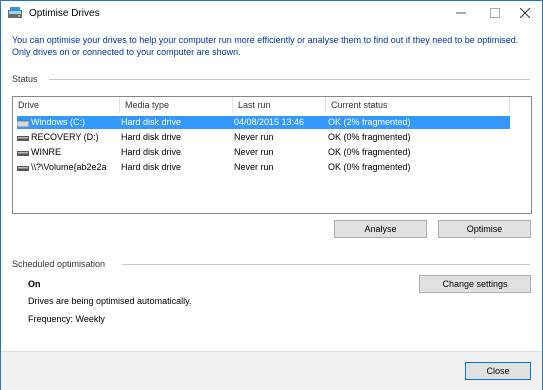 The image size is (543, 390). Describe the element at coordinates (326, 264) in the screenshot. I see `scheduled-divider` at that location.